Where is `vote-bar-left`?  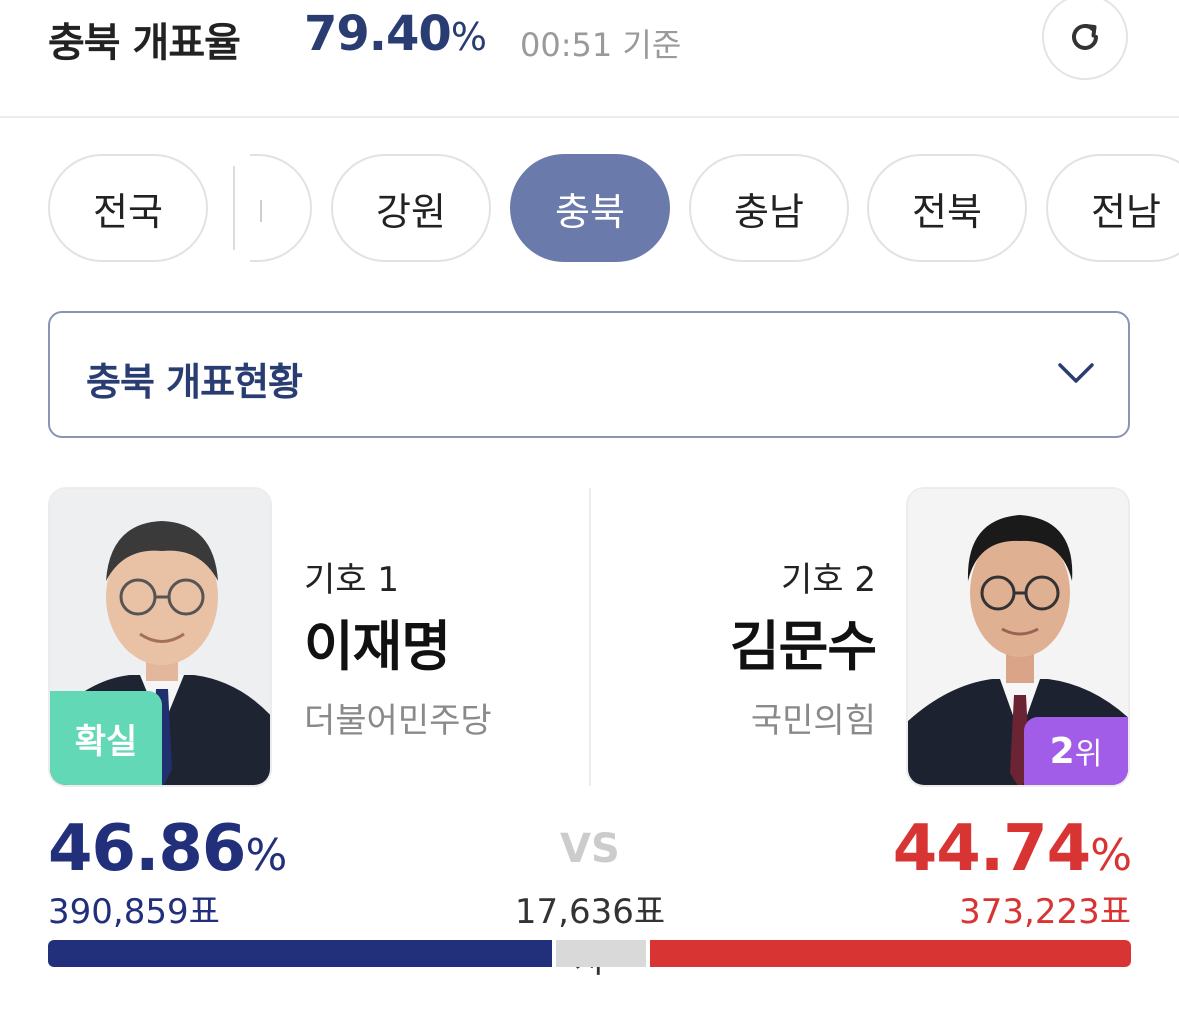 vote-bar-left is located at coordinates (300, 953).